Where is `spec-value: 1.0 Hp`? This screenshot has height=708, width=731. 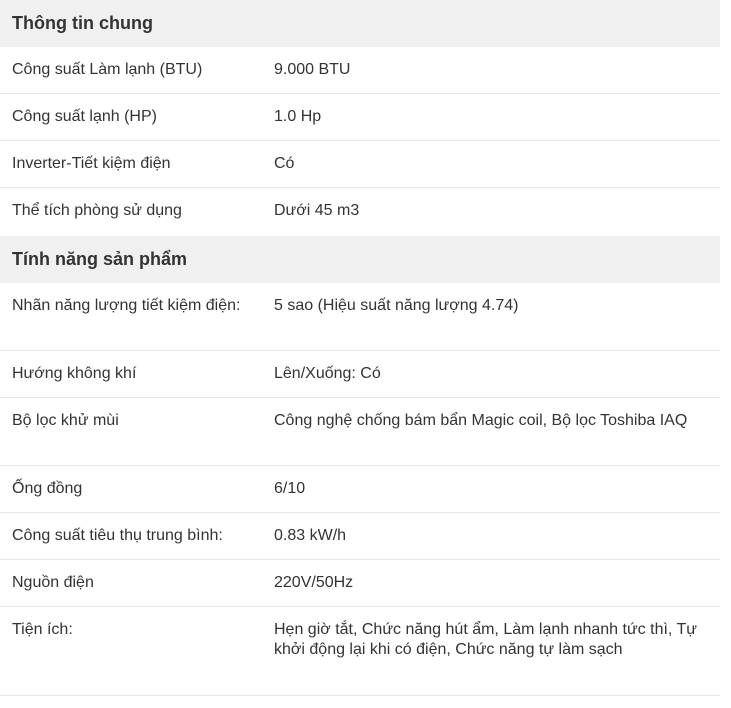
spec-value: 1.0 Hp is located at coordinates (298, 116).